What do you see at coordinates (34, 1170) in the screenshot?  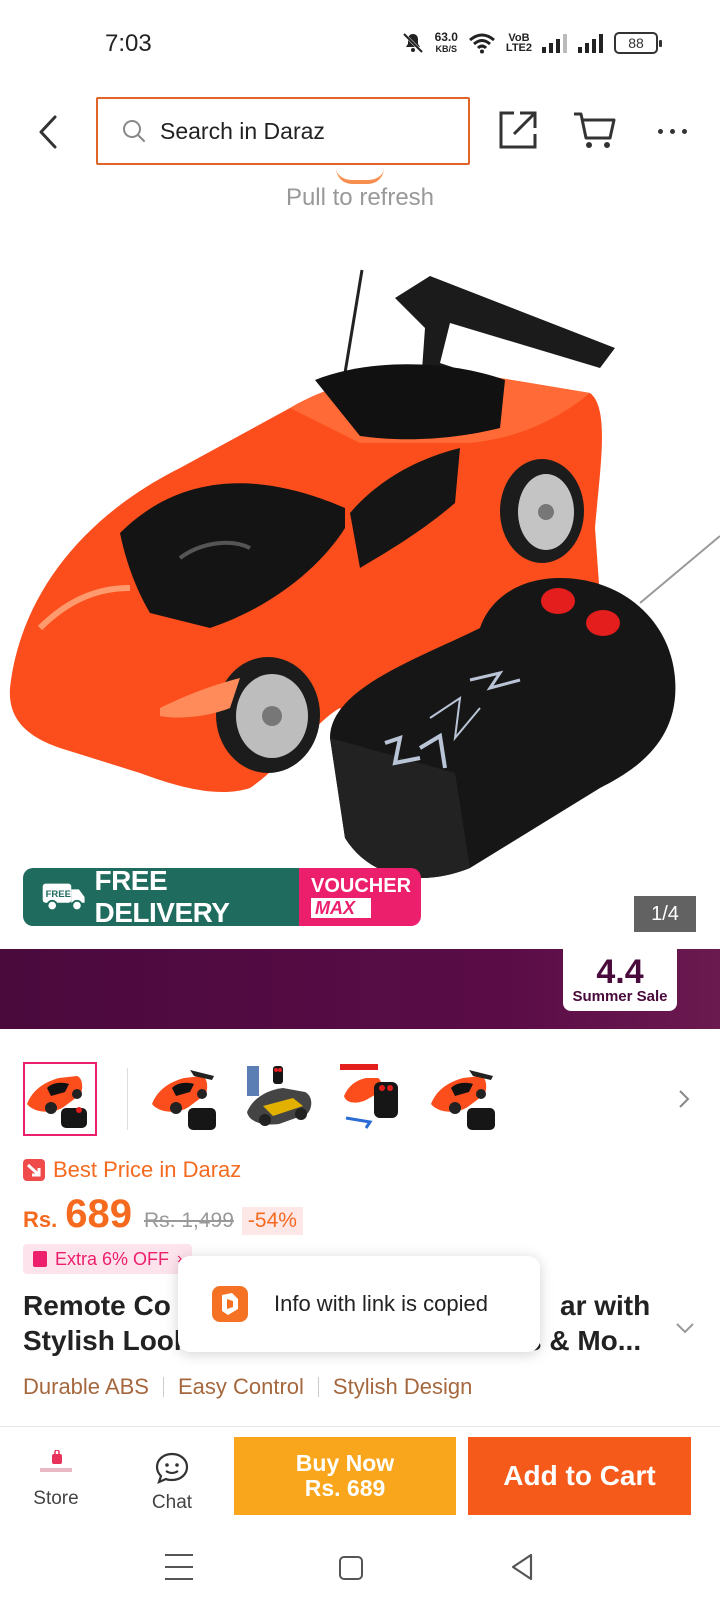 I see `best-price-icon` at bounding box center [34, 1170].